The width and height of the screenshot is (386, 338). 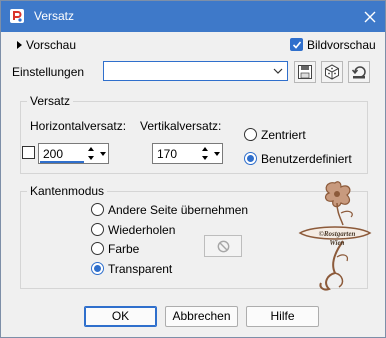 I want to click on centered-label: Zentriert, so click(x=283, y=135).